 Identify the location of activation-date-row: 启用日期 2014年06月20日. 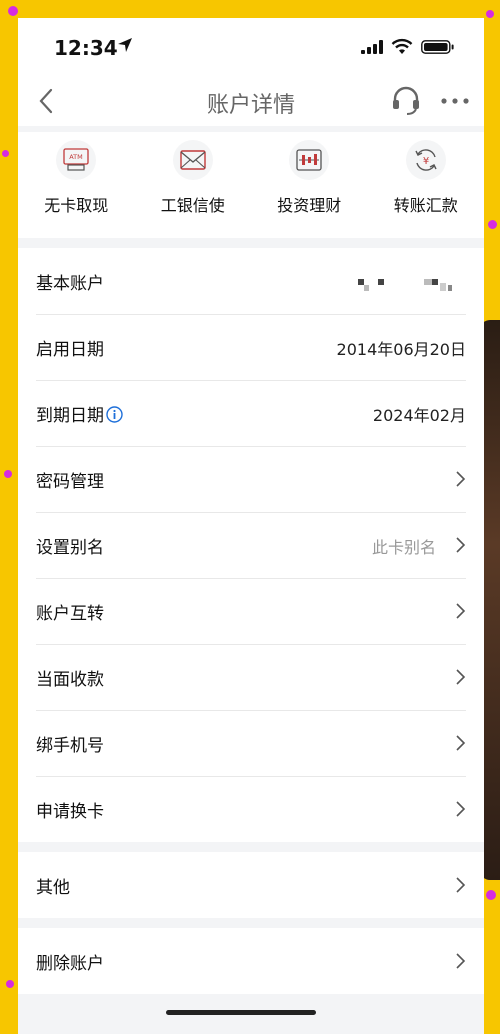
(251, 347).